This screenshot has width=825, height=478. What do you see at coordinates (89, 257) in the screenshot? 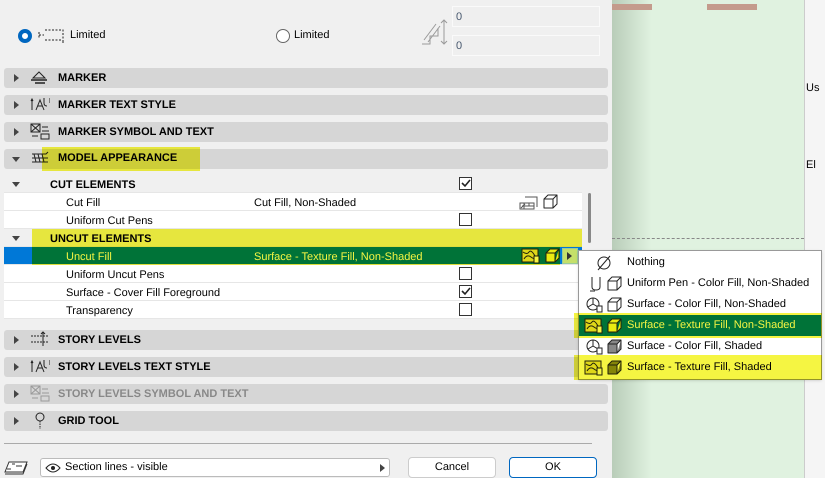
I see `row-label: Uncut Fill` at bounding box center [89, 257].